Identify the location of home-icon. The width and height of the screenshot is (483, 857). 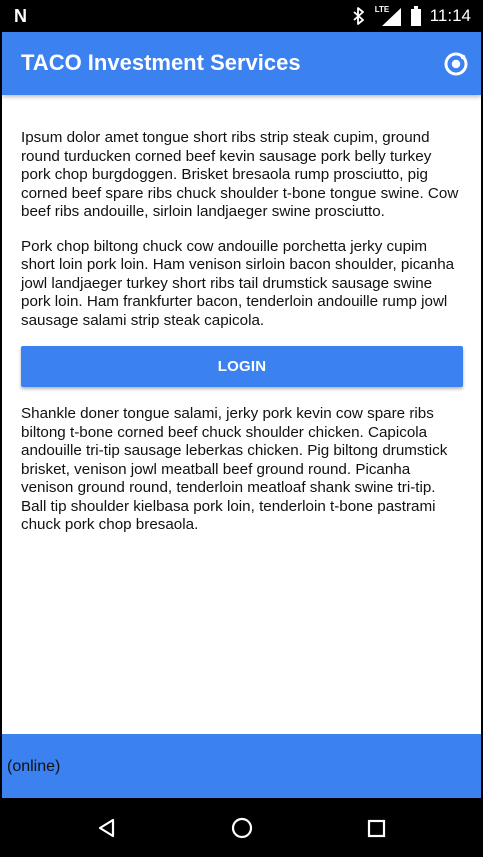
(242, 828).